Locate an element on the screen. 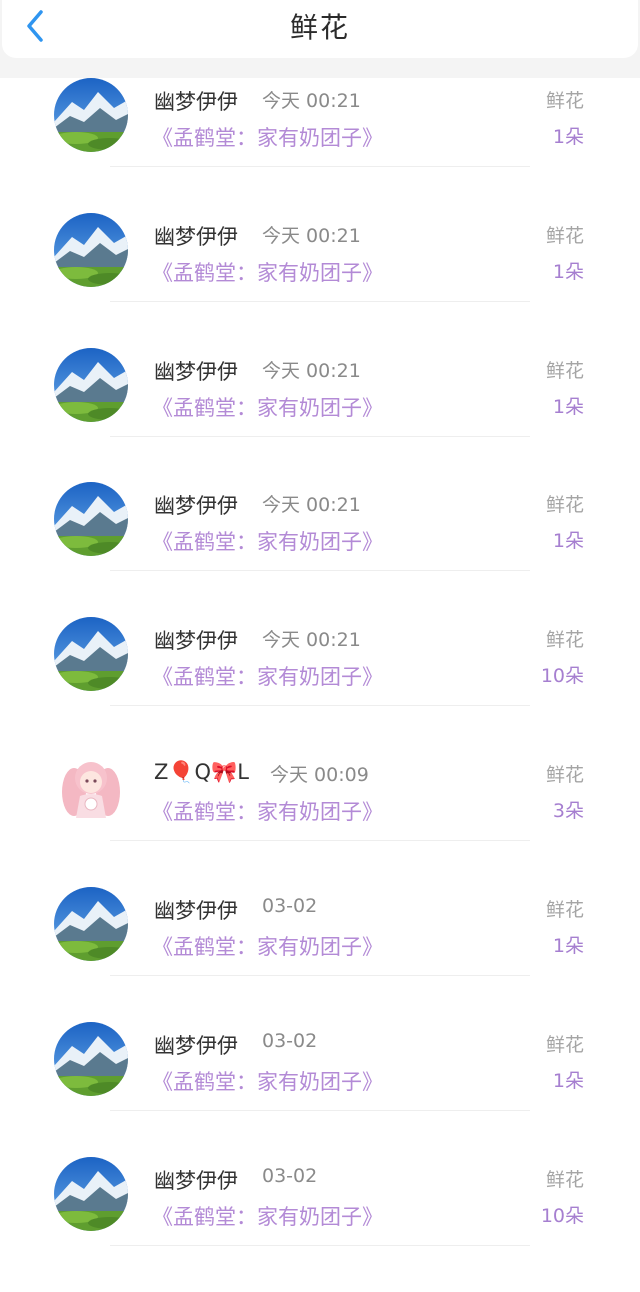 This screenshot has width=640, height=1292. list-item: 幽梦伊伊 03-02 《孟鹤堂：家有奶团子》 鲜花 10朵 is located at coordinates (320, 1224).